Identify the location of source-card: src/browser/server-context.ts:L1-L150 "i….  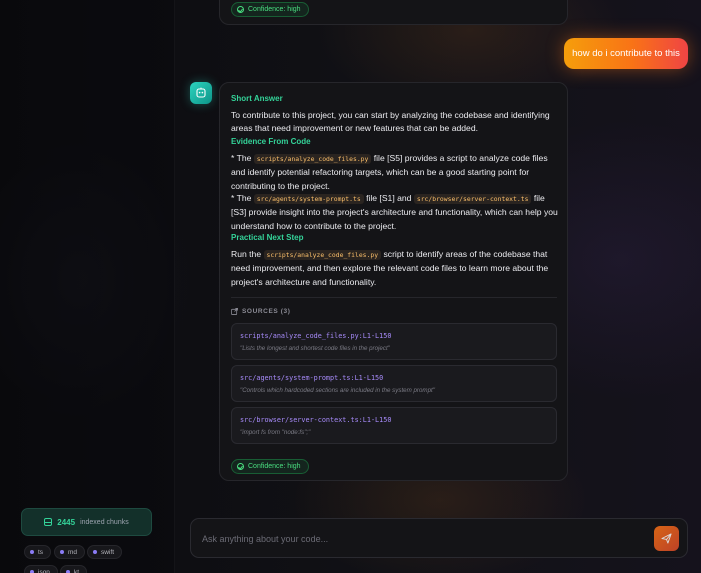
(394, 425).